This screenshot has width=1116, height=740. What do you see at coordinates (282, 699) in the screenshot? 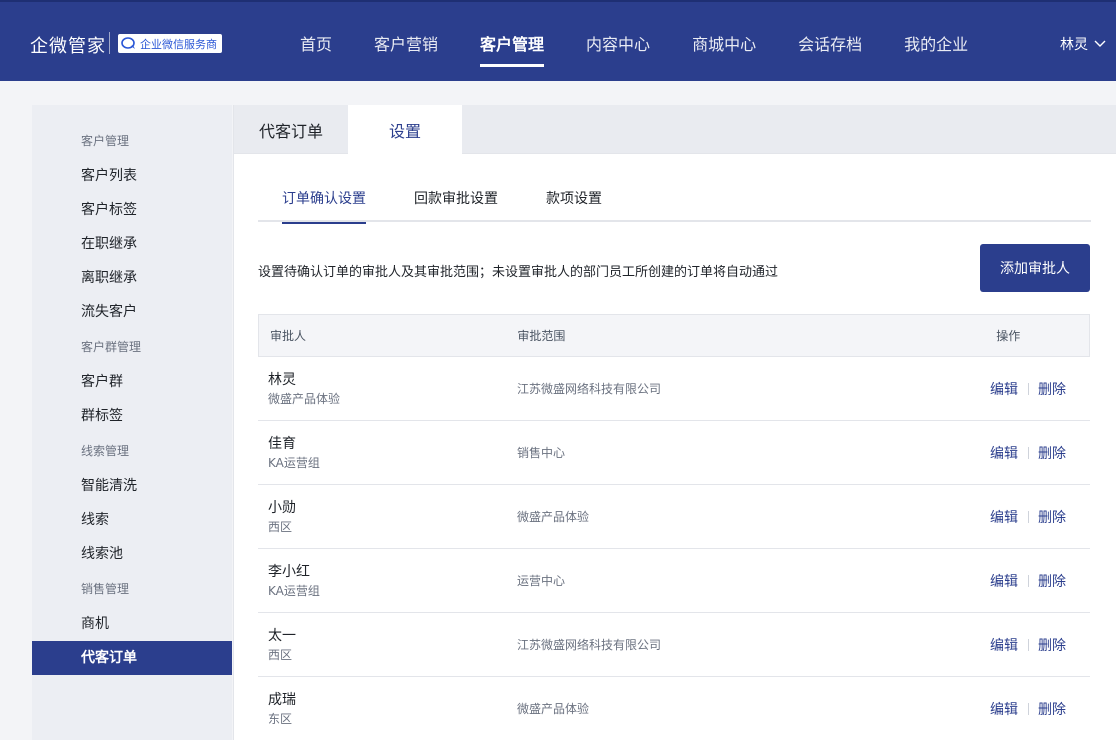
I see `approver-name: 成瑞` at bounding box center [282, 699].